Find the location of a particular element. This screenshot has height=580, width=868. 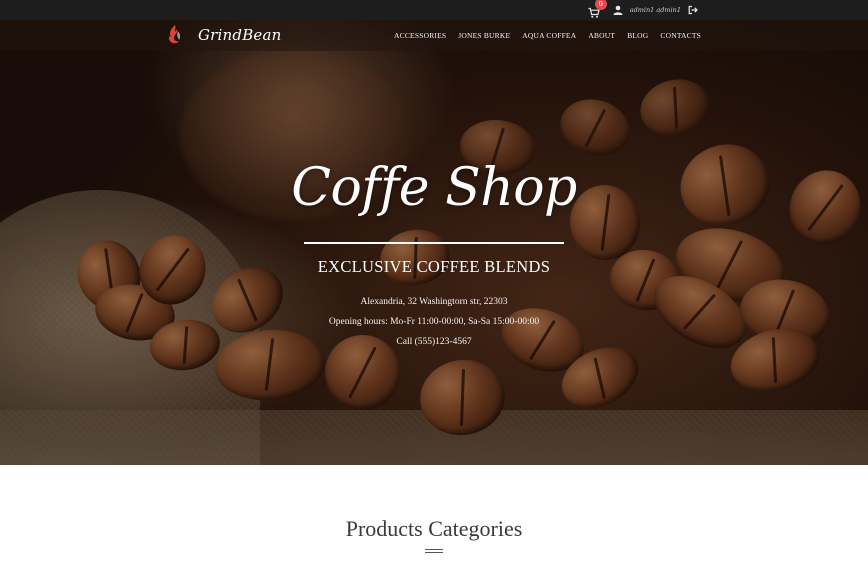

nav-item-aqua-coffea: AQUA COFFEA is located at coordinates (549, 35).